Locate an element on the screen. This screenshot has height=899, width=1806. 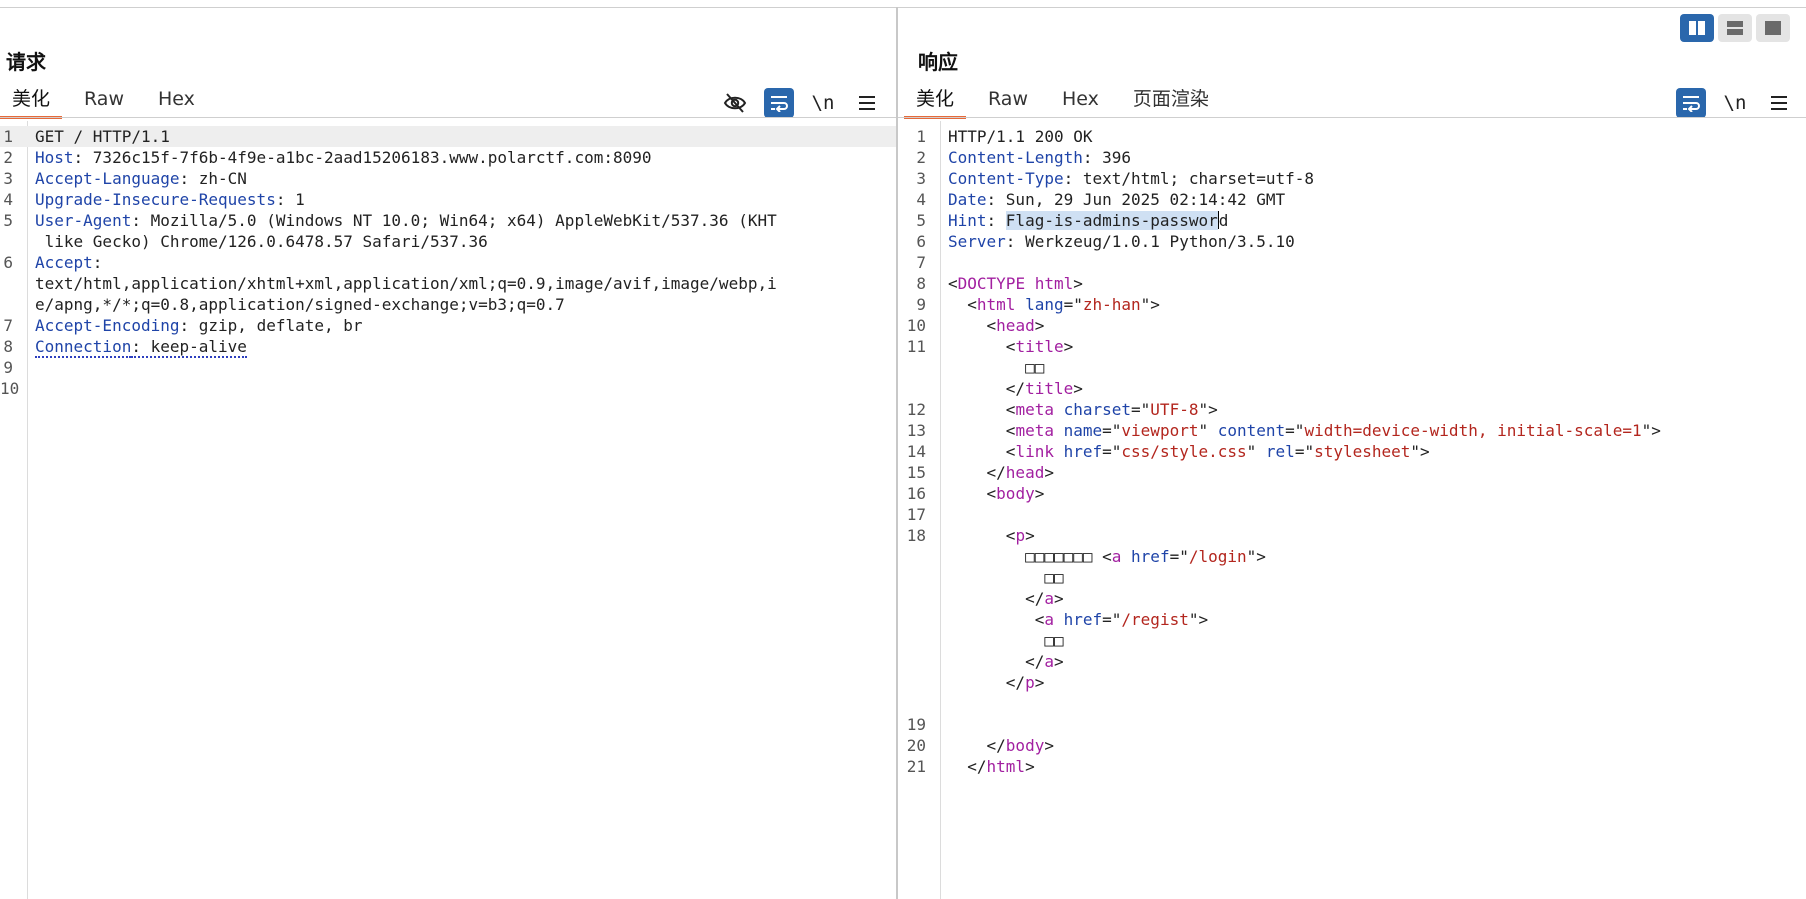
code-line: 1 GET / HTTP/1.1 is located at coordinates (448, 136).